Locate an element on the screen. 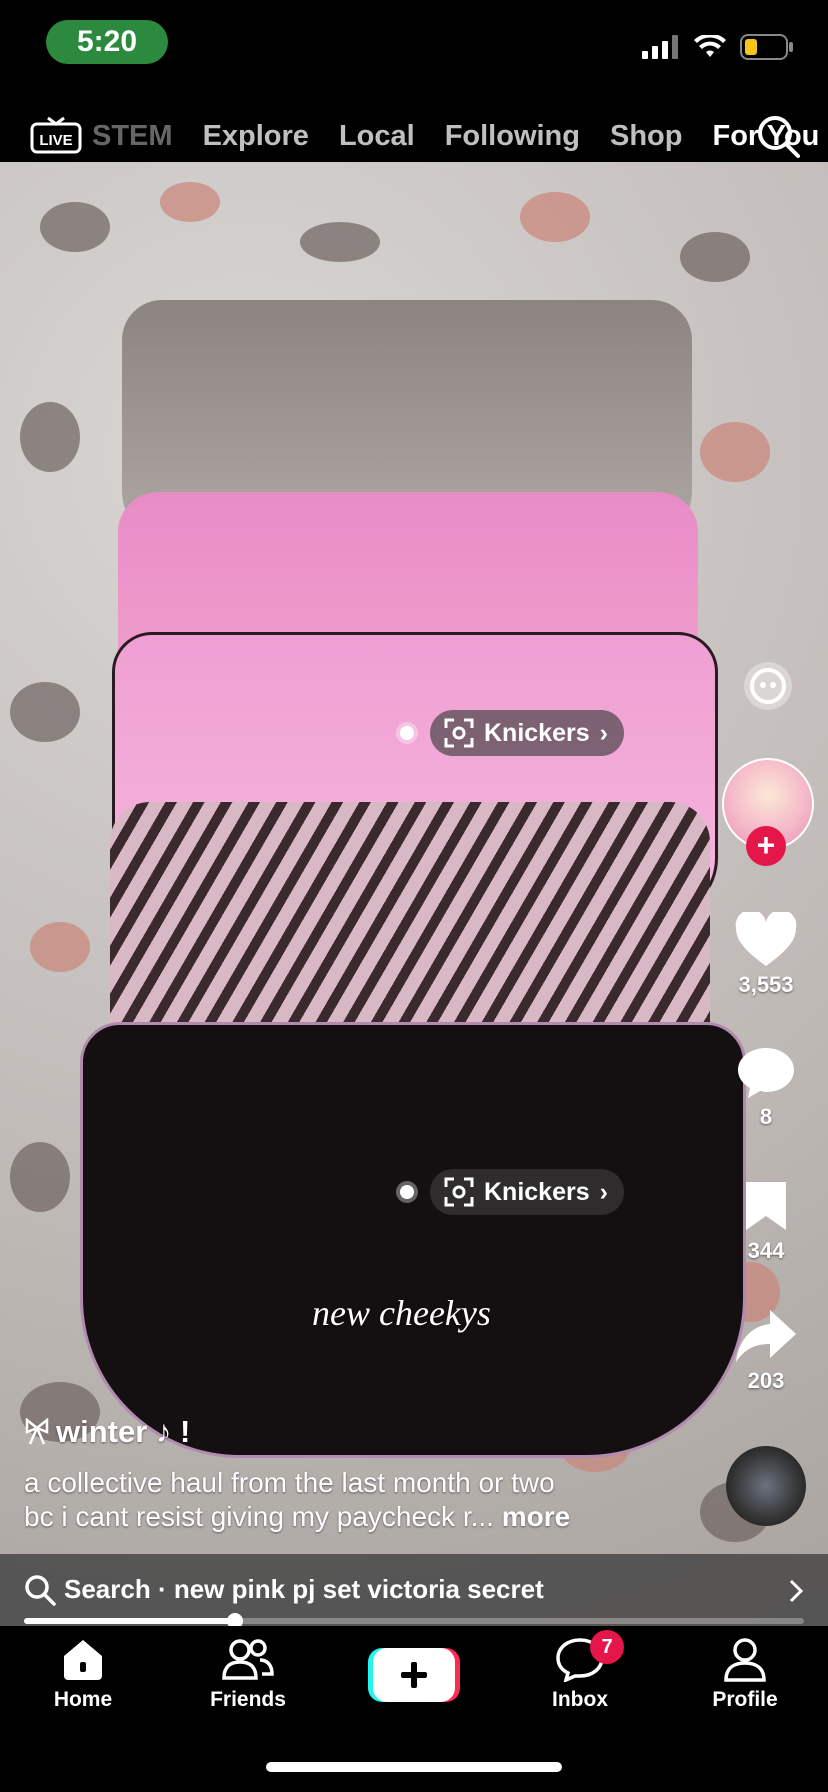 The width and height of the screenshot is (828, 1792). save-action: 344 is located at coordinates (766, 1221).